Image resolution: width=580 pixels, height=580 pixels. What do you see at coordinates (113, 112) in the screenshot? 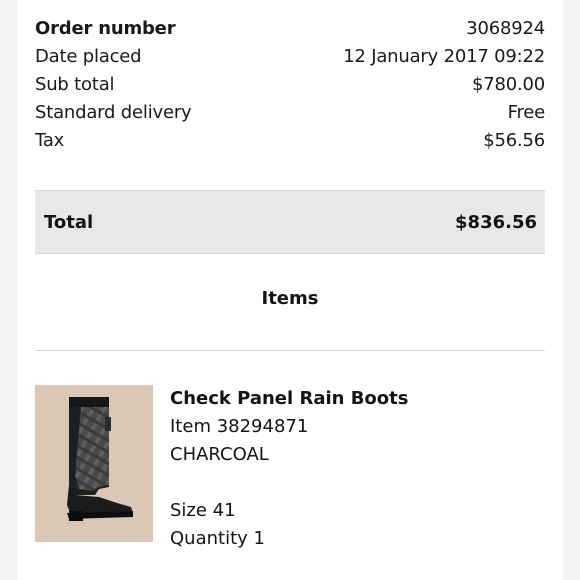
I see `delivery-label: Standard delivery` at bounding box center [113, 112].